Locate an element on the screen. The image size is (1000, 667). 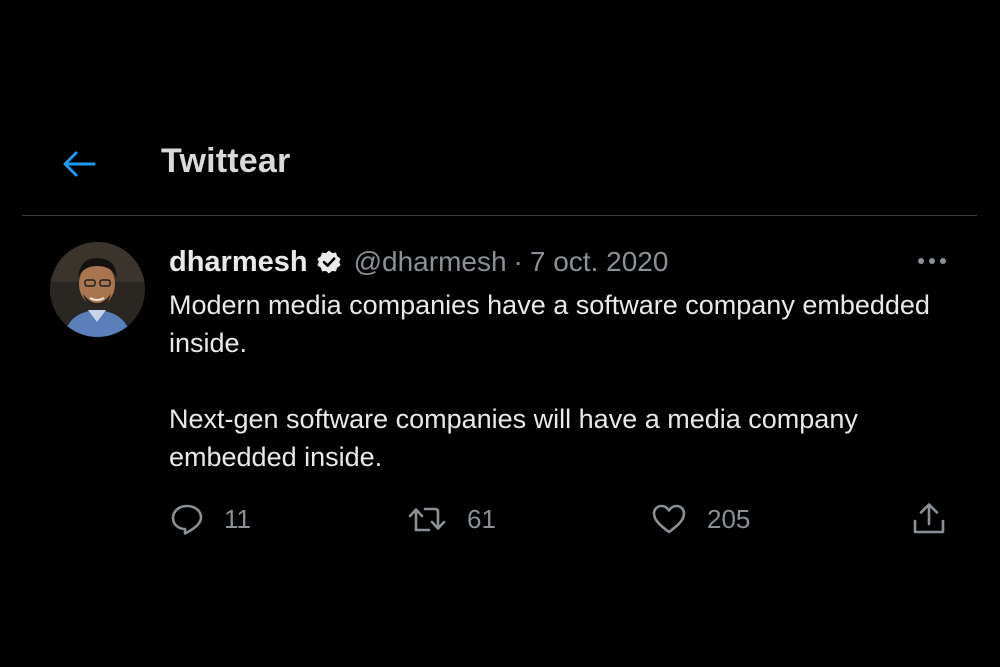
share-icon is located at coordinates (929, 518).